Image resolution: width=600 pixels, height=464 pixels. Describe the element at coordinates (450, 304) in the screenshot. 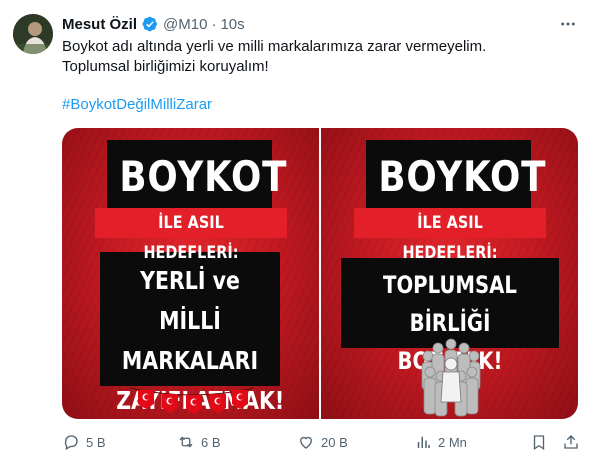

I see `poster-line-1: TOPLUMSAL BİRLİĞİ` at that location.